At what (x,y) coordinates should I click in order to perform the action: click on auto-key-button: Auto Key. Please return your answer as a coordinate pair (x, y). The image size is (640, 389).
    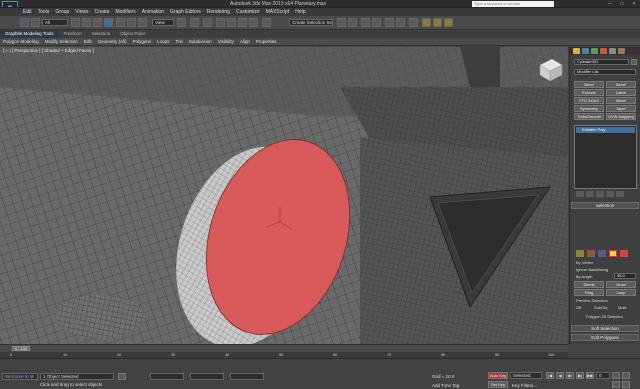
    Looking at the image, I should click on (498, 375).